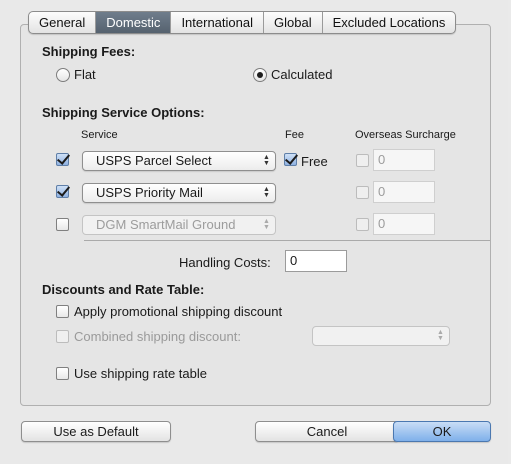  I want to click on free-label: Free, so click(314, 161).